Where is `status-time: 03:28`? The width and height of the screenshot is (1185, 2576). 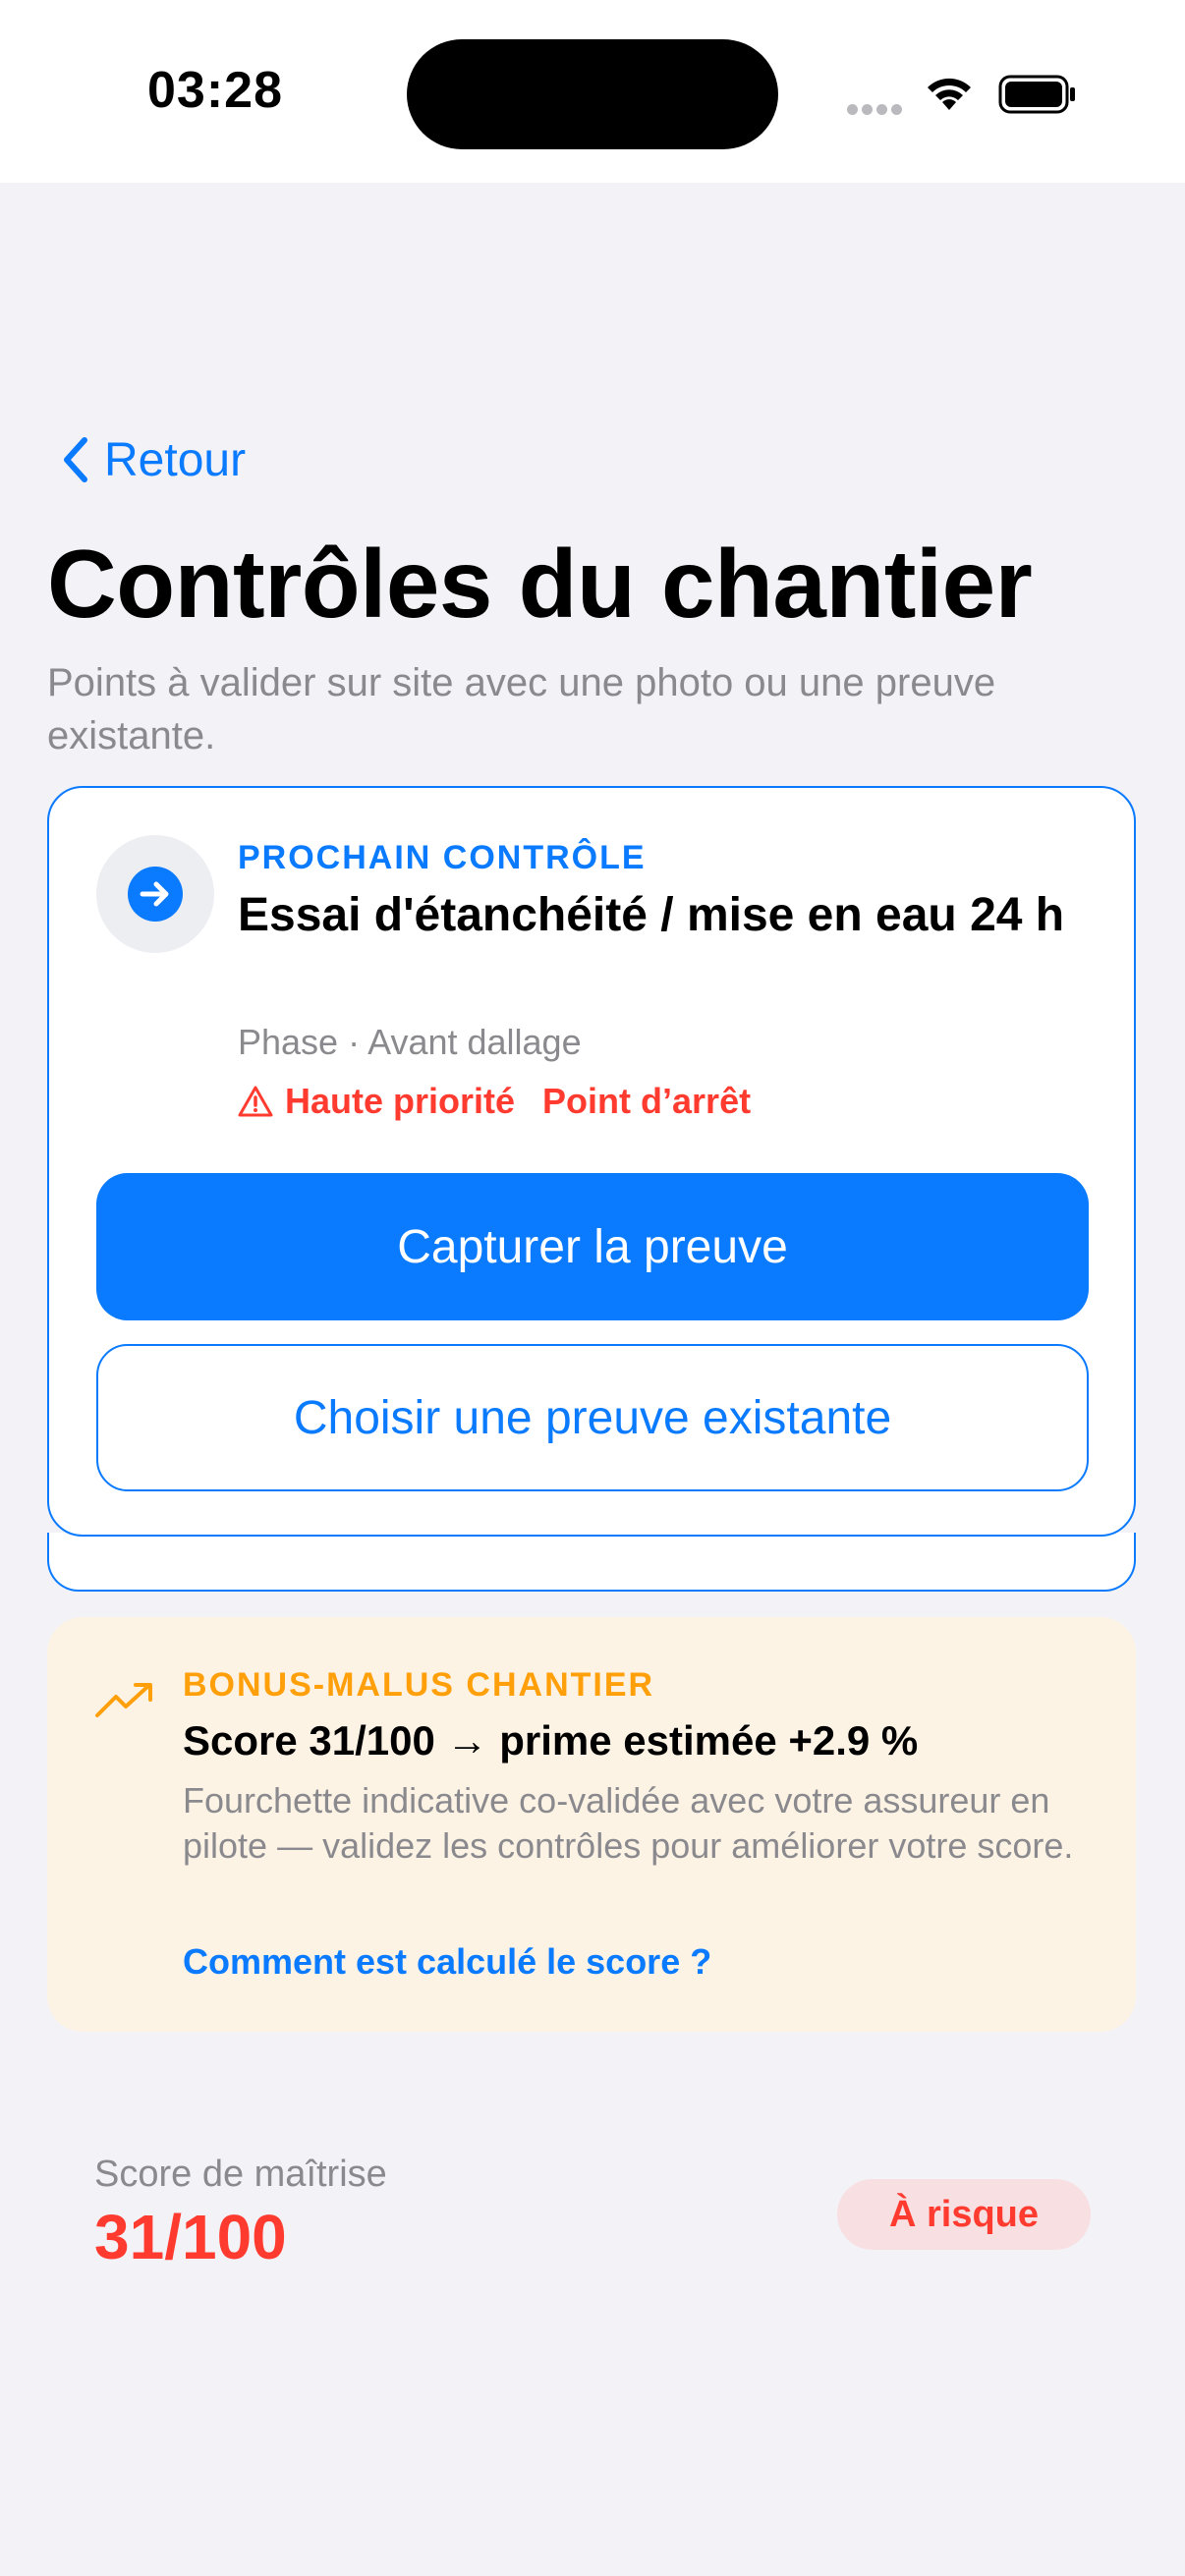 status-time: 03:28 is located at coordinates (215, 90).